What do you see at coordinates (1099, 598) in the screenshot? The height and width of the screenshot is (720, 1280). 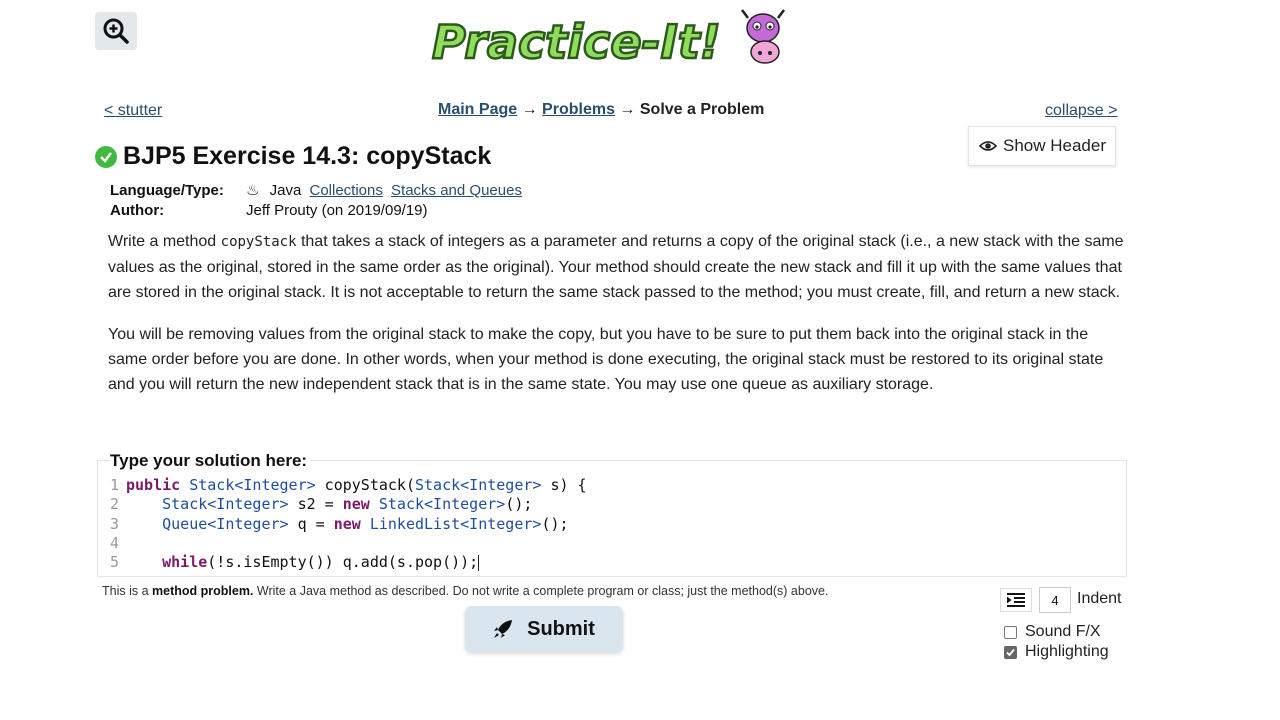 I see `indent-label: Indent` at bounding box center [1099, 598].